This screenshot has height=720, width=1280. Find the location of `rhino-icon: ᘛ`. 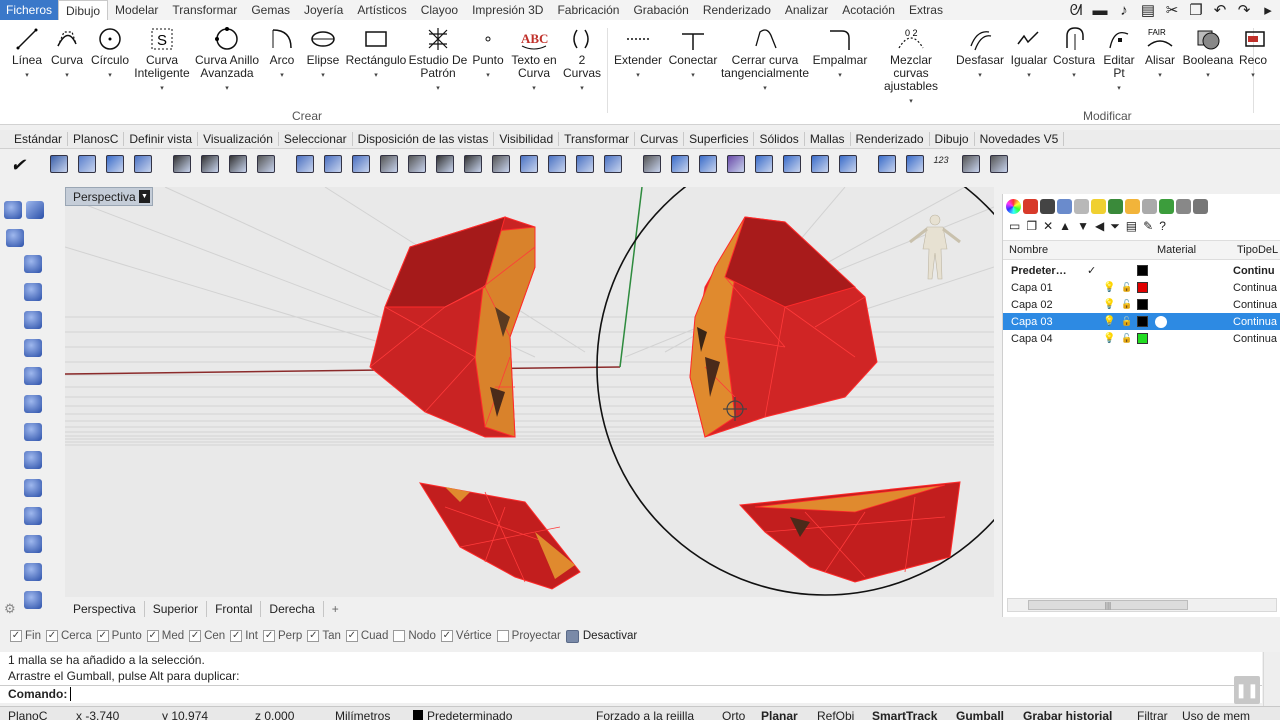

rhino-icon: ᘛ is located at coordinates (1076, 10).